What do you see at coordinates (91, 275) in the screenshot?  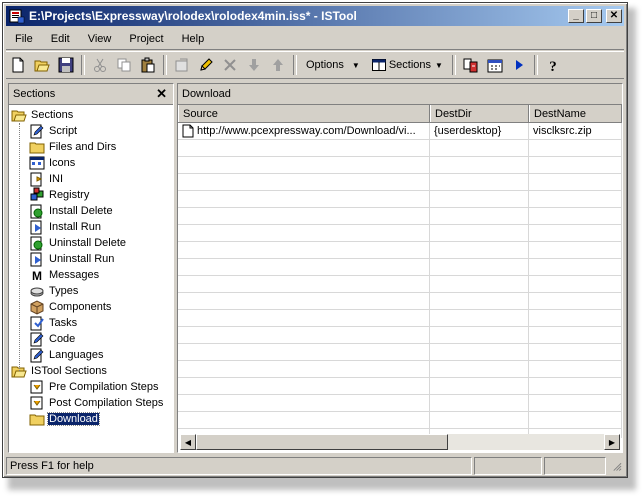 I see `tree-item-messages: M Messages` at bounding box center [91, 275].